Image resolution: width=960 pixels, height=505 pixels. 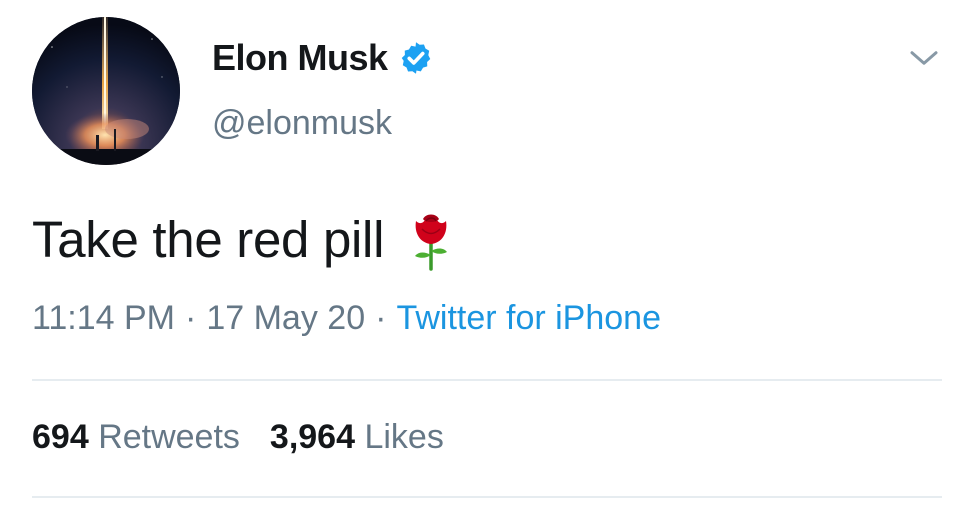 I want to click on tweet-body: Take the red pill, so click(x=208, y=239).